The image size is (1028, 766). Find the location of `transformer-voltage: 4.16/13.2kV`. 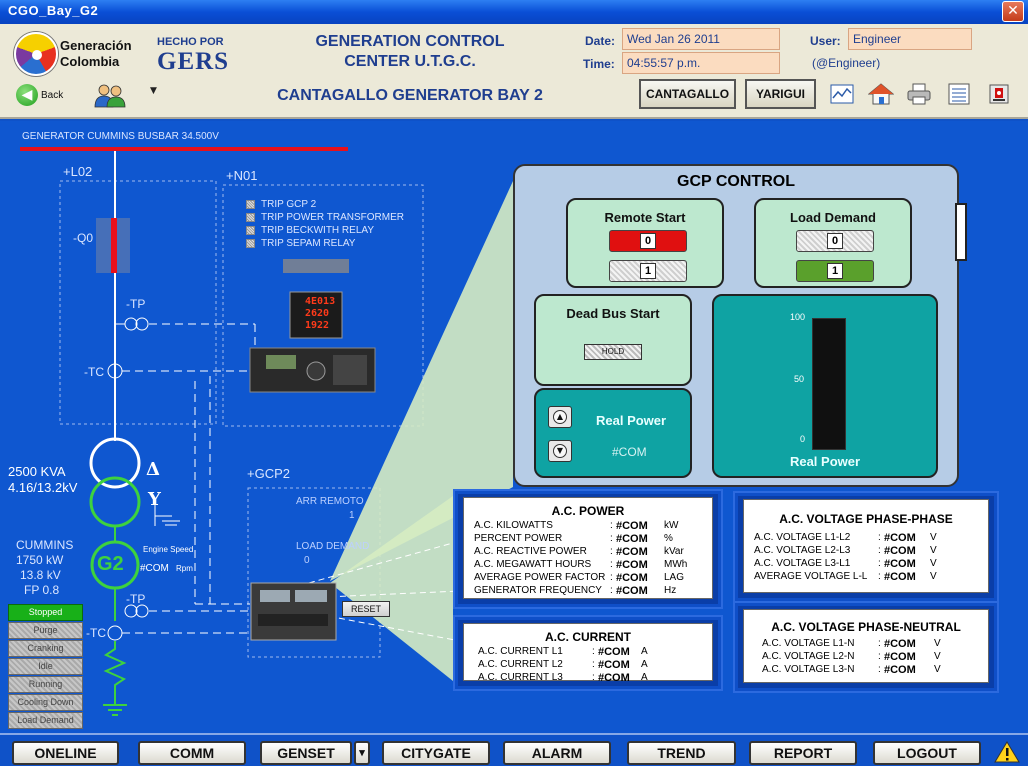

transformer-voltage: 4.16/13.2kV is located at coordinates (43, 487).